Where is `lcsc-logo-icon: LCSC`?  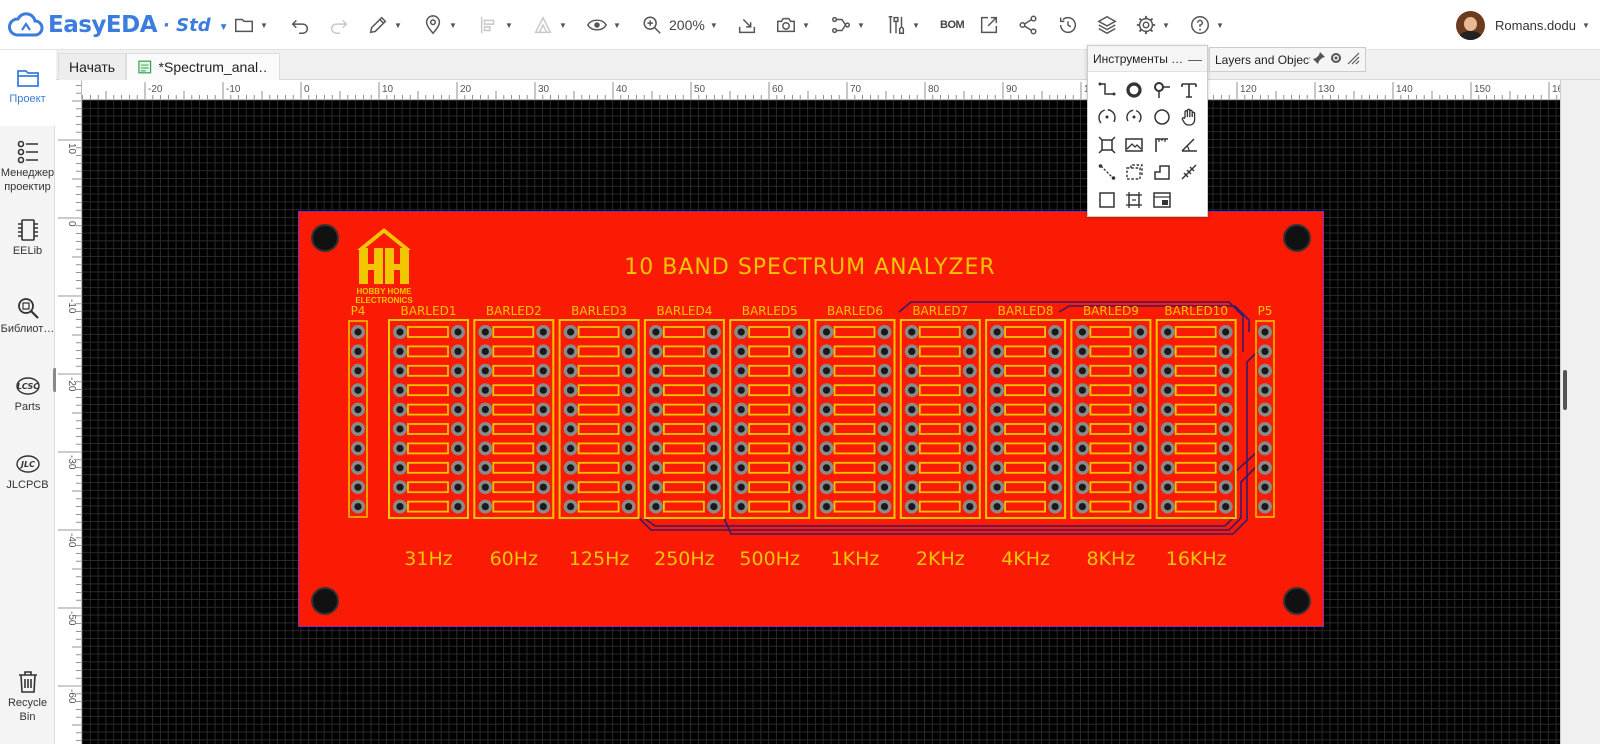
lcsc-logo-icon: LCSC is located at coordinates (27, 386).